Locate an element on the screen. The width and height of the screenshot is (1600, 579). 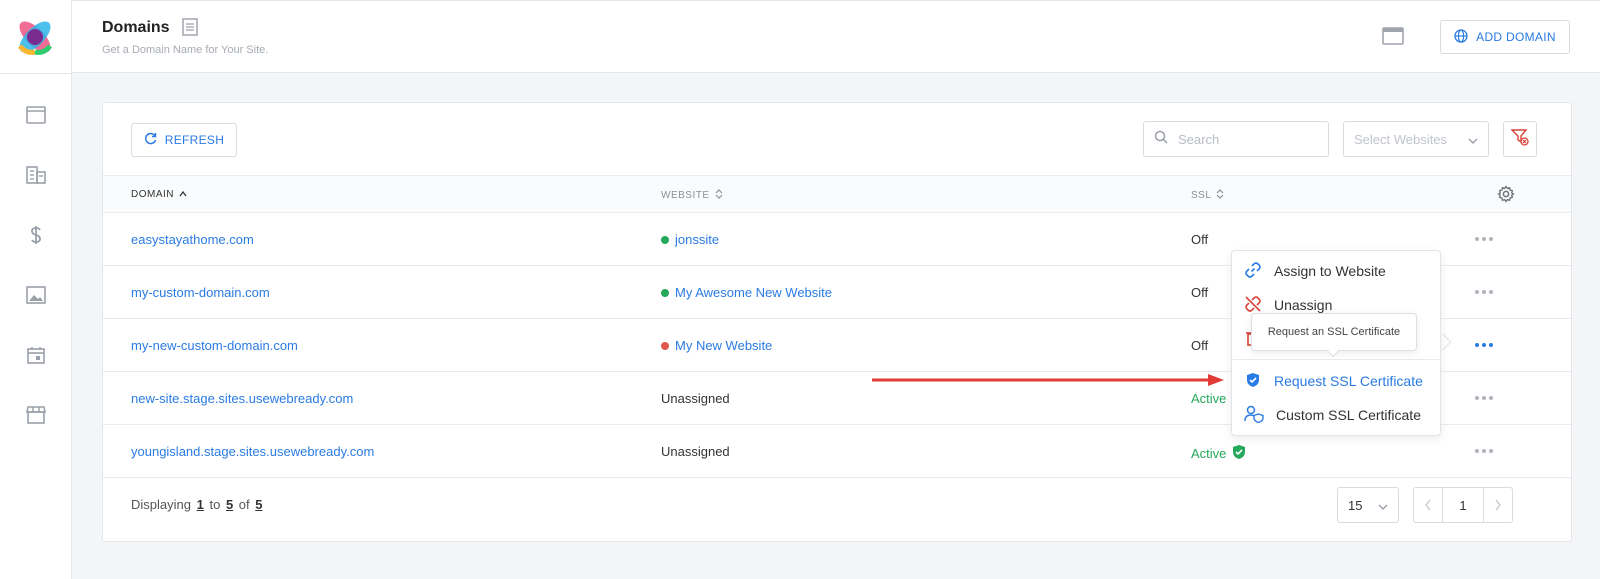
add-domain-button: ADD DOMAIN is located at coordinates (1505, 37).